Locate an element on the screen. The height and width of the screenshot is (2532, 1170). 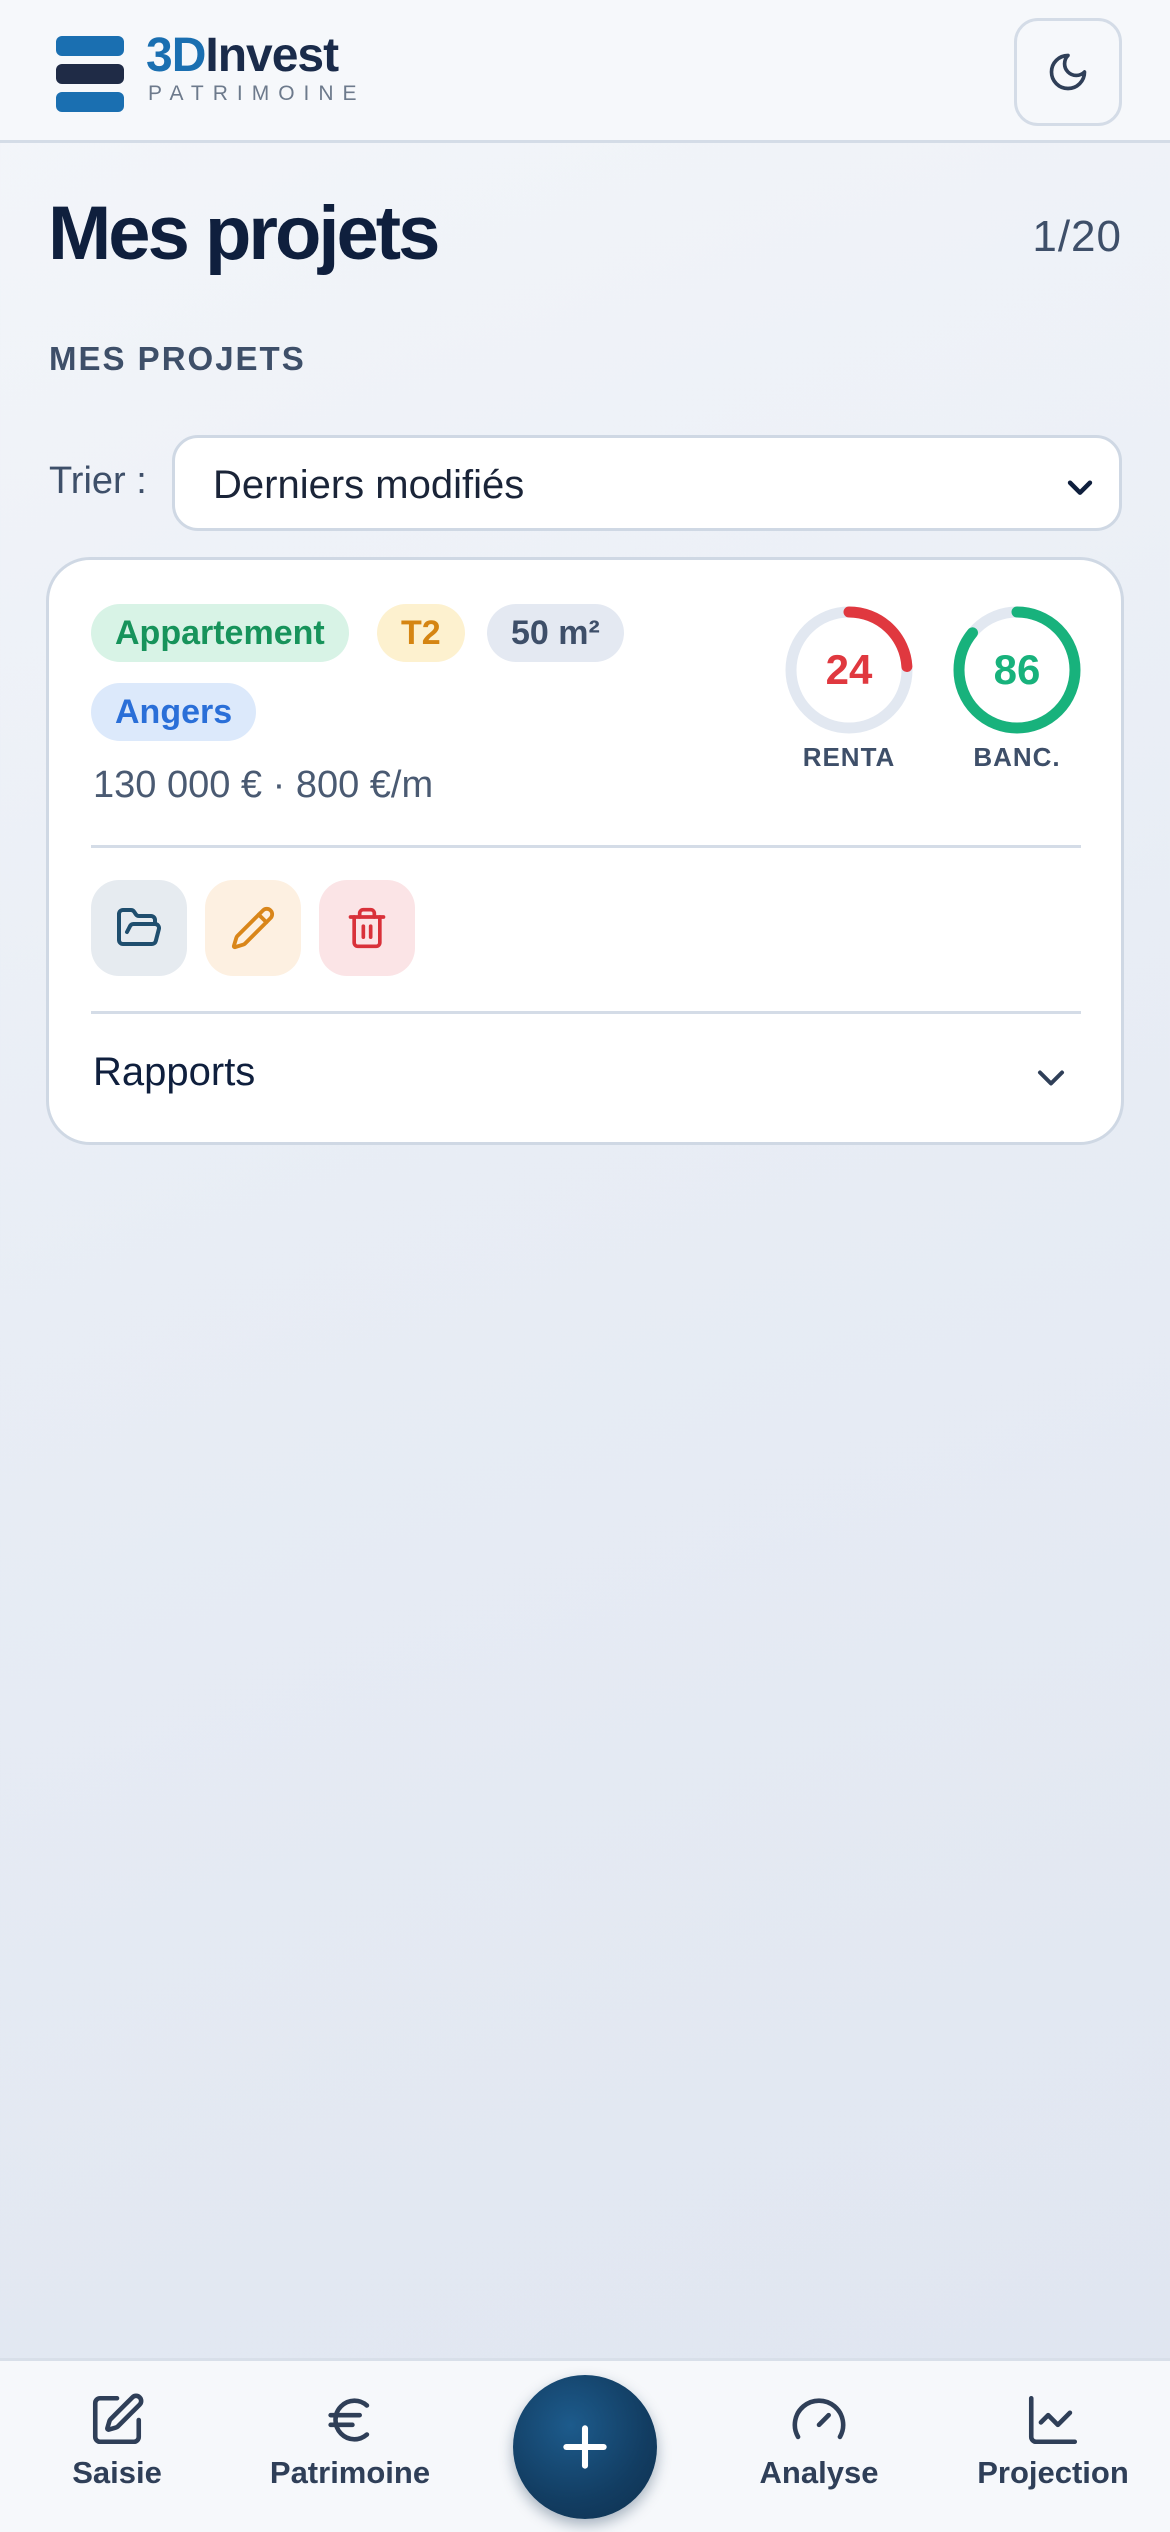
banc-score: 86 is located at coordinates (1017, 669).